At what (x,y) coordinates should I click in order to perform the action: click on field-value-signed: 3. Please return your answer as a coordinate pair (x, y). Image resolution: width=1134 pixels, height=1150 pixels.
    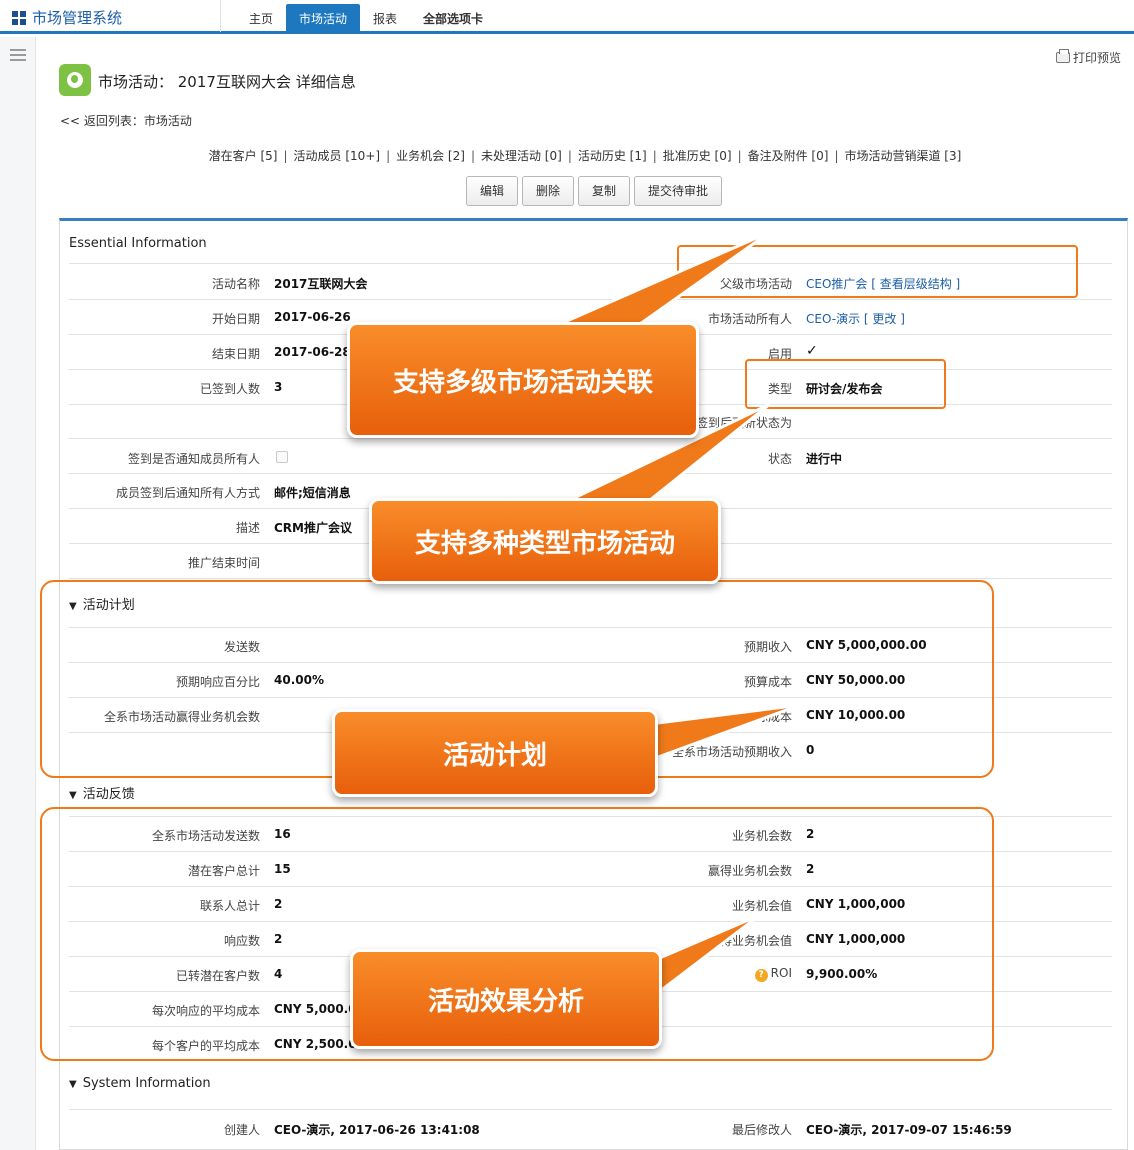
    Looking at the image, I should click on (278, 387).